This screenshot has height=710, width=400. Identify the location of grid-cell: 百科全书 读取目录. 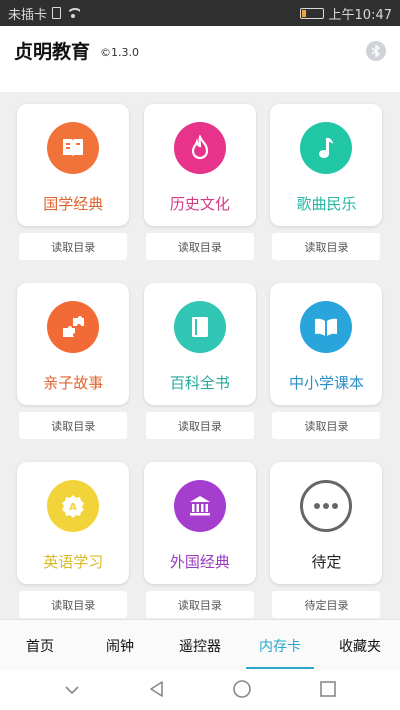
(200, 356).